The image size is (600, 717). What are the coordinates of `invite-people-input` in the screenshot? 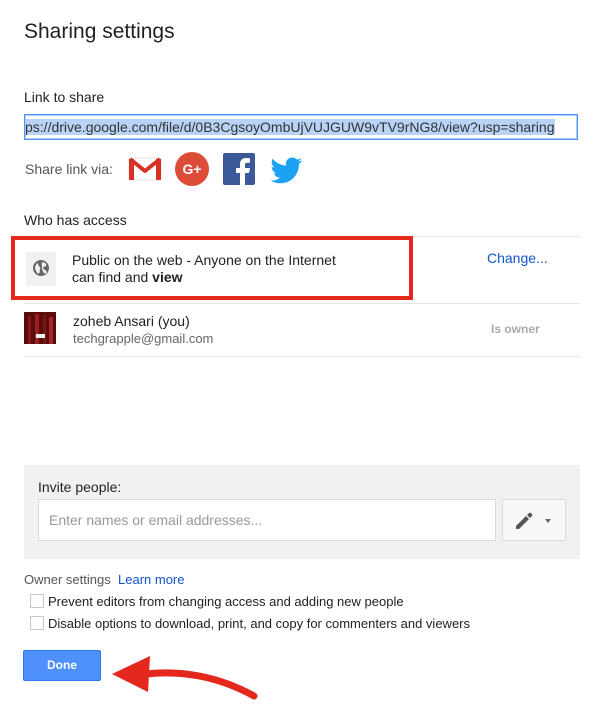 It's located at (267, 520).